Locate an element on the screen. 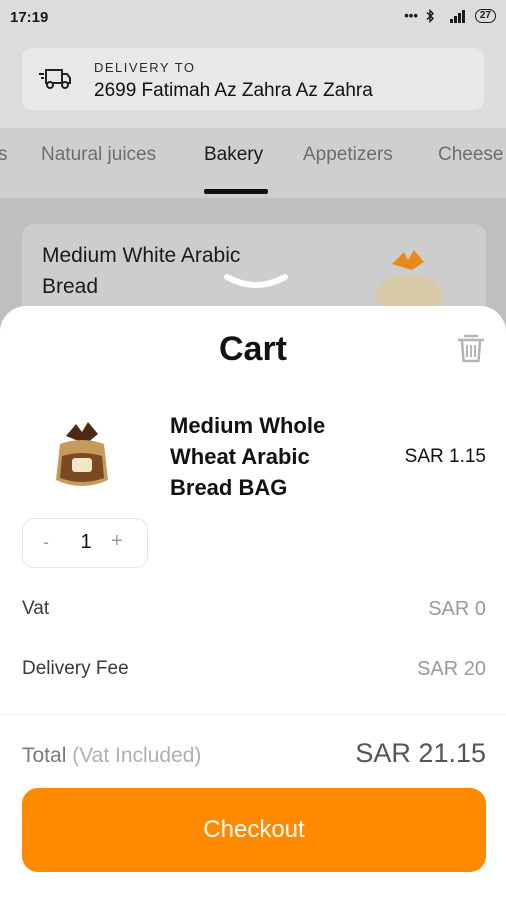 The height and width of the screenshot is (900, 506). tab-bakery: Bakery is located at coordinates (233, 155).